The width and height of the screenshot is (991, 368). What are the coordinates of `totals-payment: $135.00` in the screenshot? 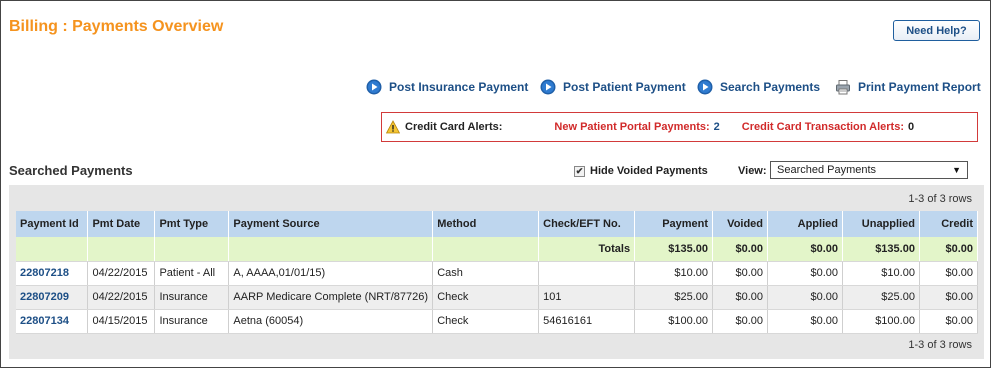 It's located at (674, 249).